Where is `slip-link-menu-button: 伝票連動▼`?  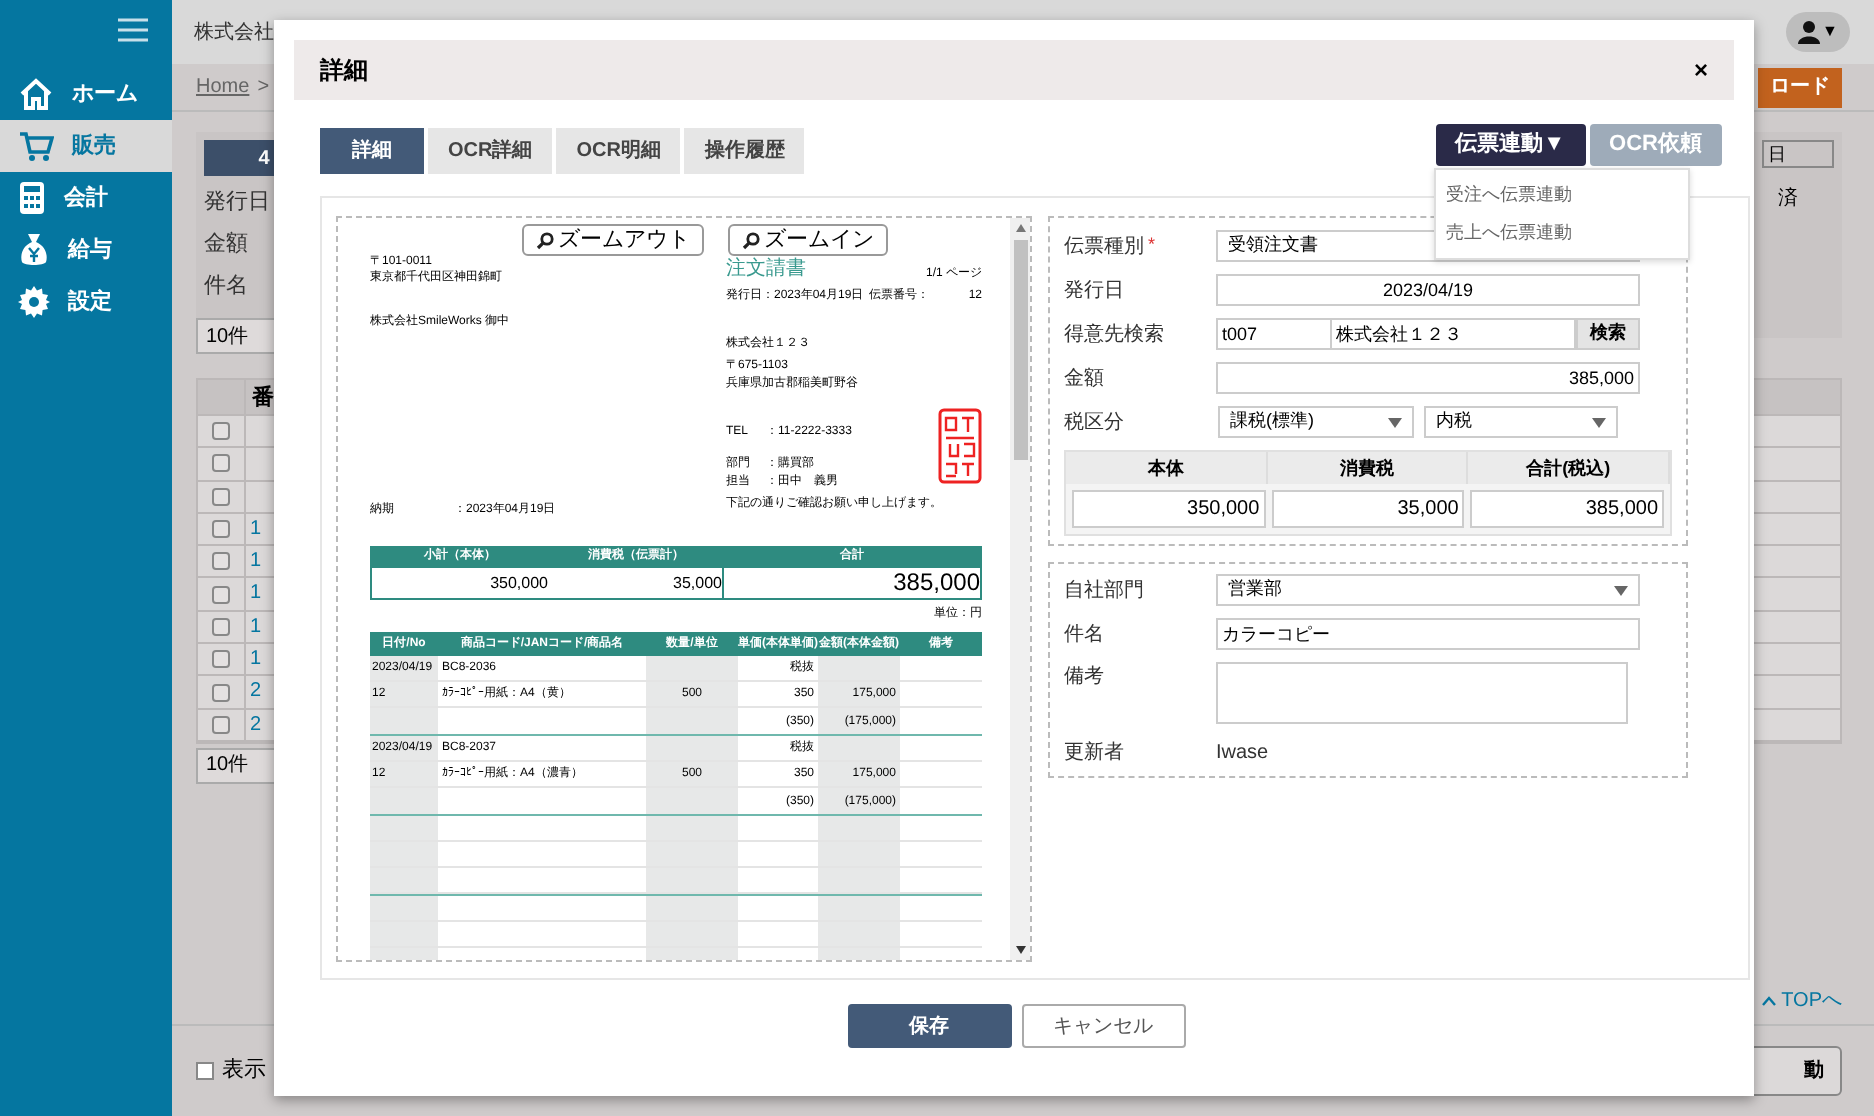
slip-link-menu-button: 伝票連動▼ is located at coordinates (1510, 145).